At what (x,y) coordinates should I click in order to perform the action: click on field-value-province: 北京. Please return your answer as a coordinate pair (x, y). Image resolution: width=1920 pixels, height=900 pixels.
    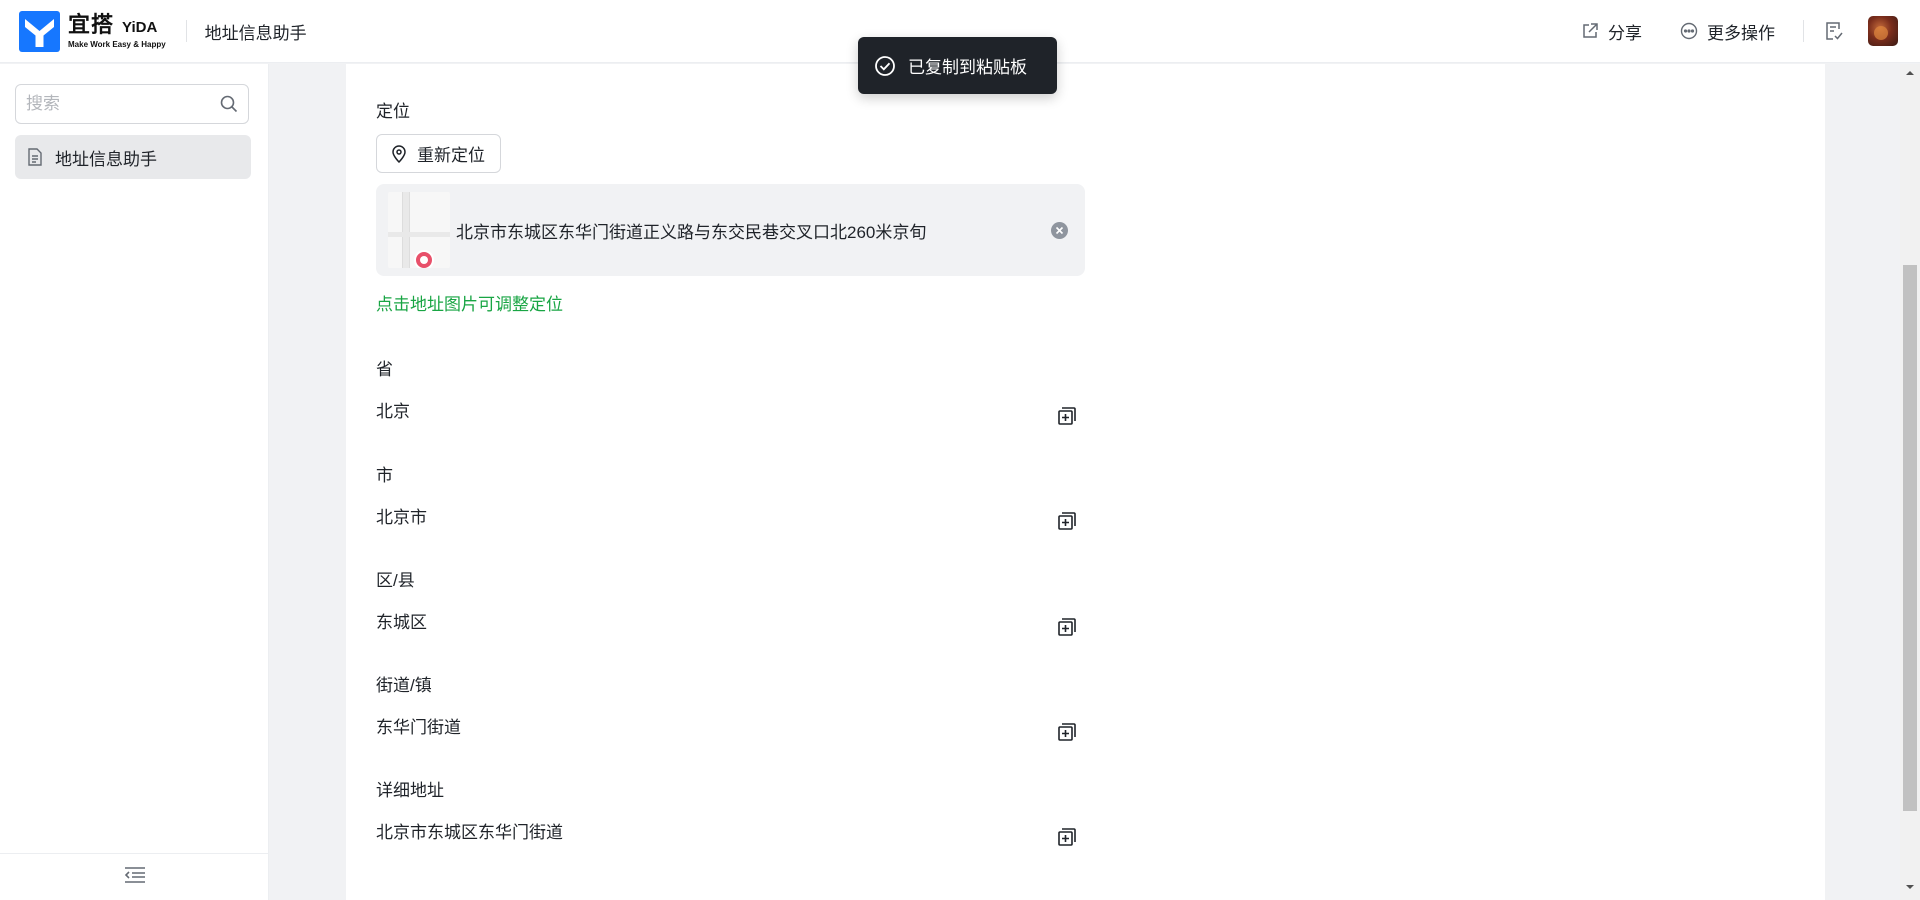
    Looking at the image, I should click on (393, 411).